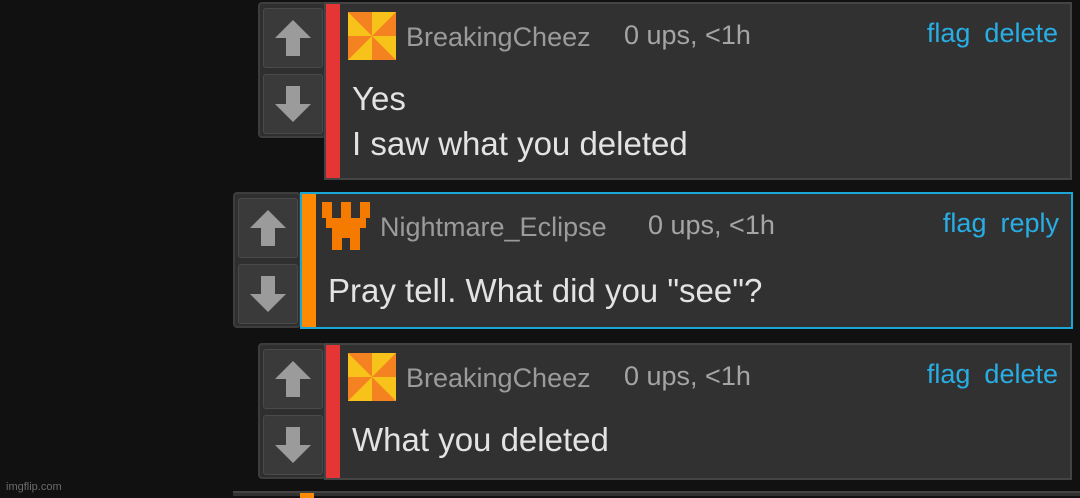  I want to click on comment-line: Yes, so click(379, 98).